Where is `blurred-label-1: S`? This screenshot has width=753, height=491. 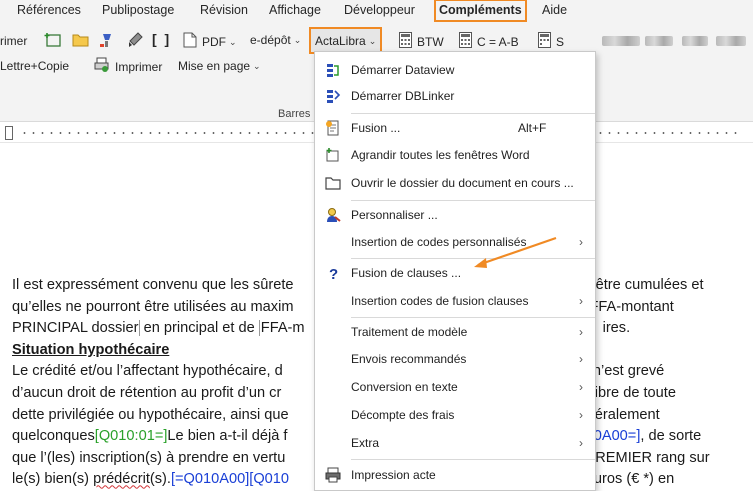 blurred-label-1: S is located at coordinates (560, 42).